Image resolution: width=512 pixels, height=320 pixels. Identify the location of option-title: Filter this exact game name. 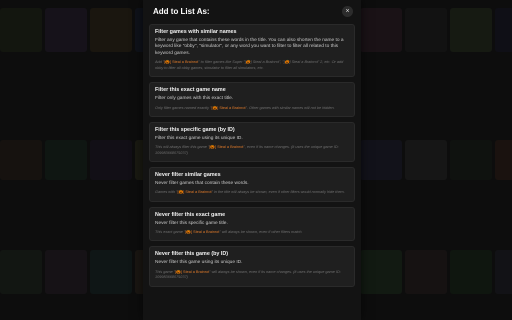
(190, 90).